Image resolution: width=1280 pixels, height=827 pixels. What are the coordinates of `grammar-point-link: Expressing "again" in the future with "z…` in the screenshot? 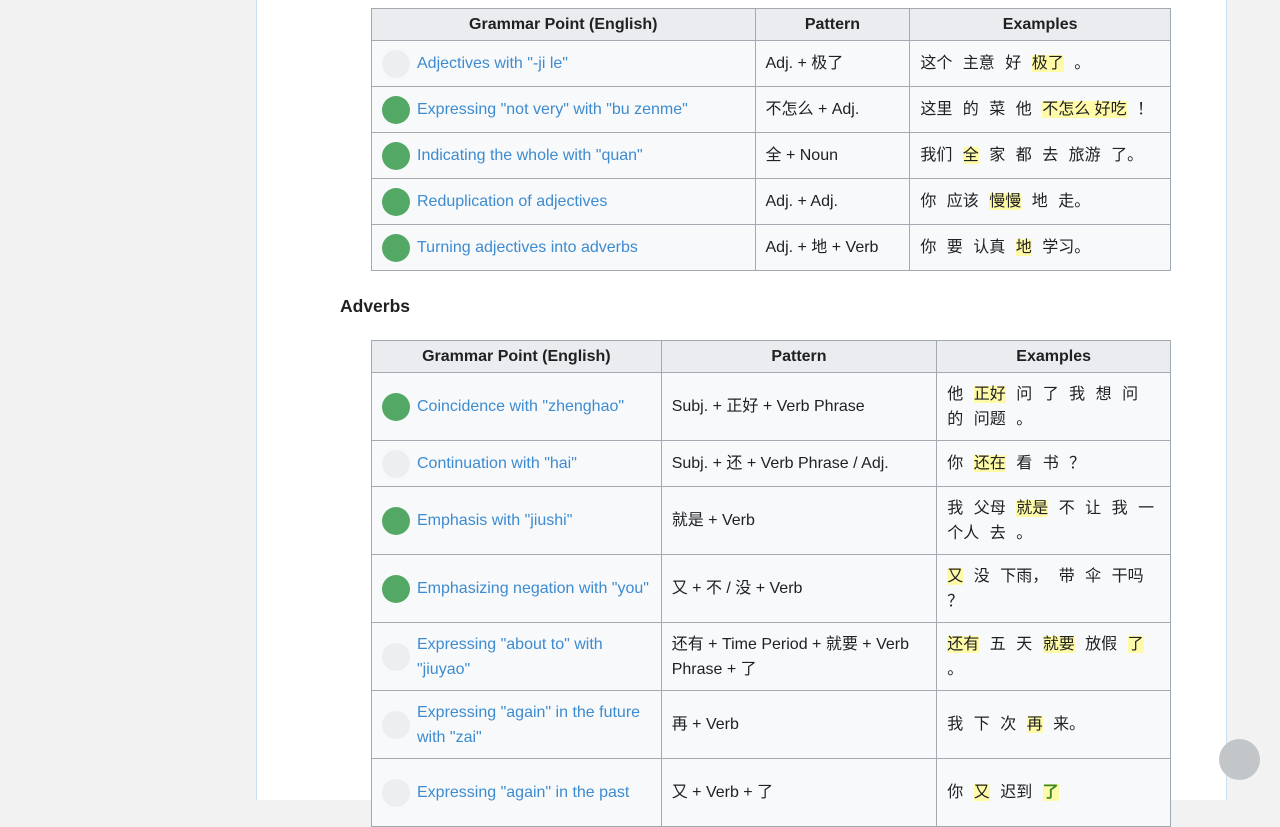 It's located at (534, 725).